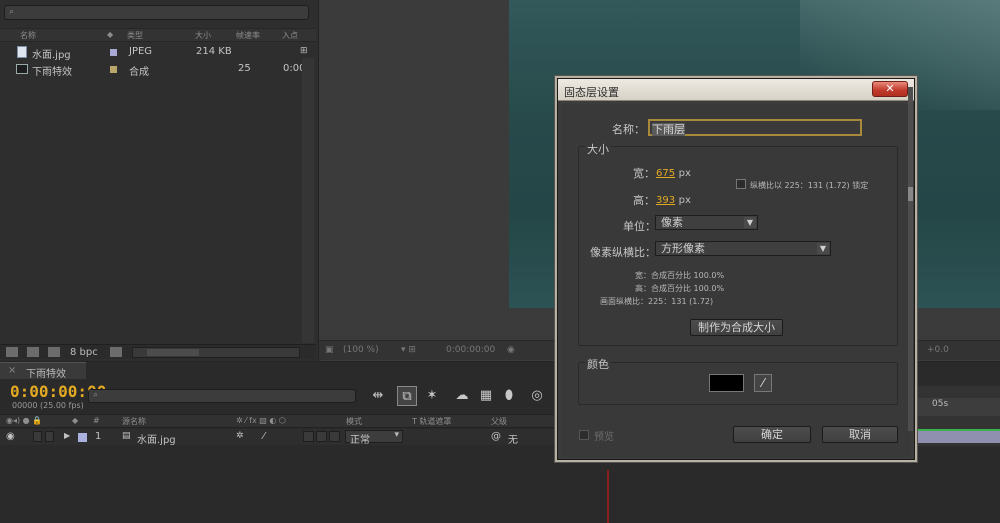  What do you see at coordinates (12, 370) in the screenshot?
I see `close-tab-icon: ×` at bounding box center [12, 370].